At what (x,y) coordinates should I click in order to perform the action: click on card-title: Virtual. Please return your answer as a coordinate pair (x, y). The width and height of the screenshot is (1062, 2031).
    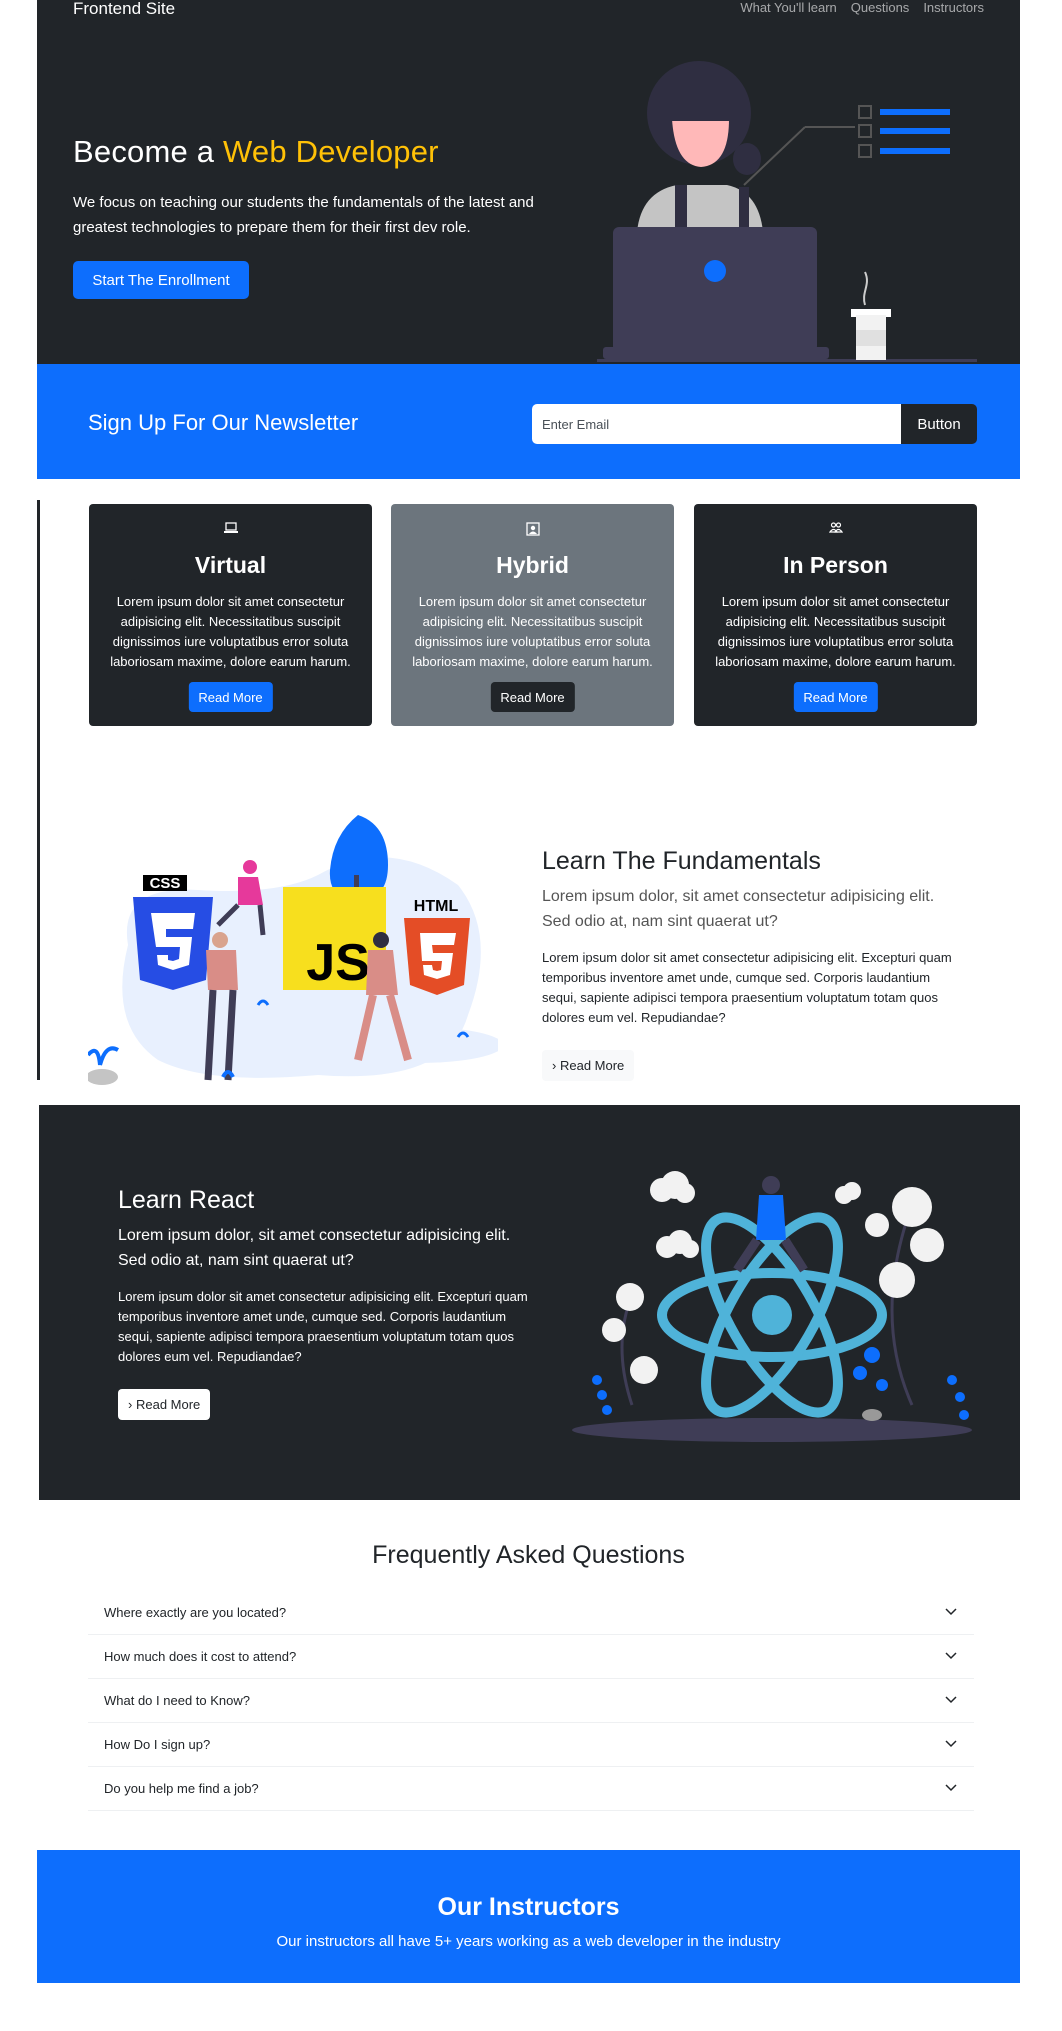
    Looking at the image, I should click on (230, 565).